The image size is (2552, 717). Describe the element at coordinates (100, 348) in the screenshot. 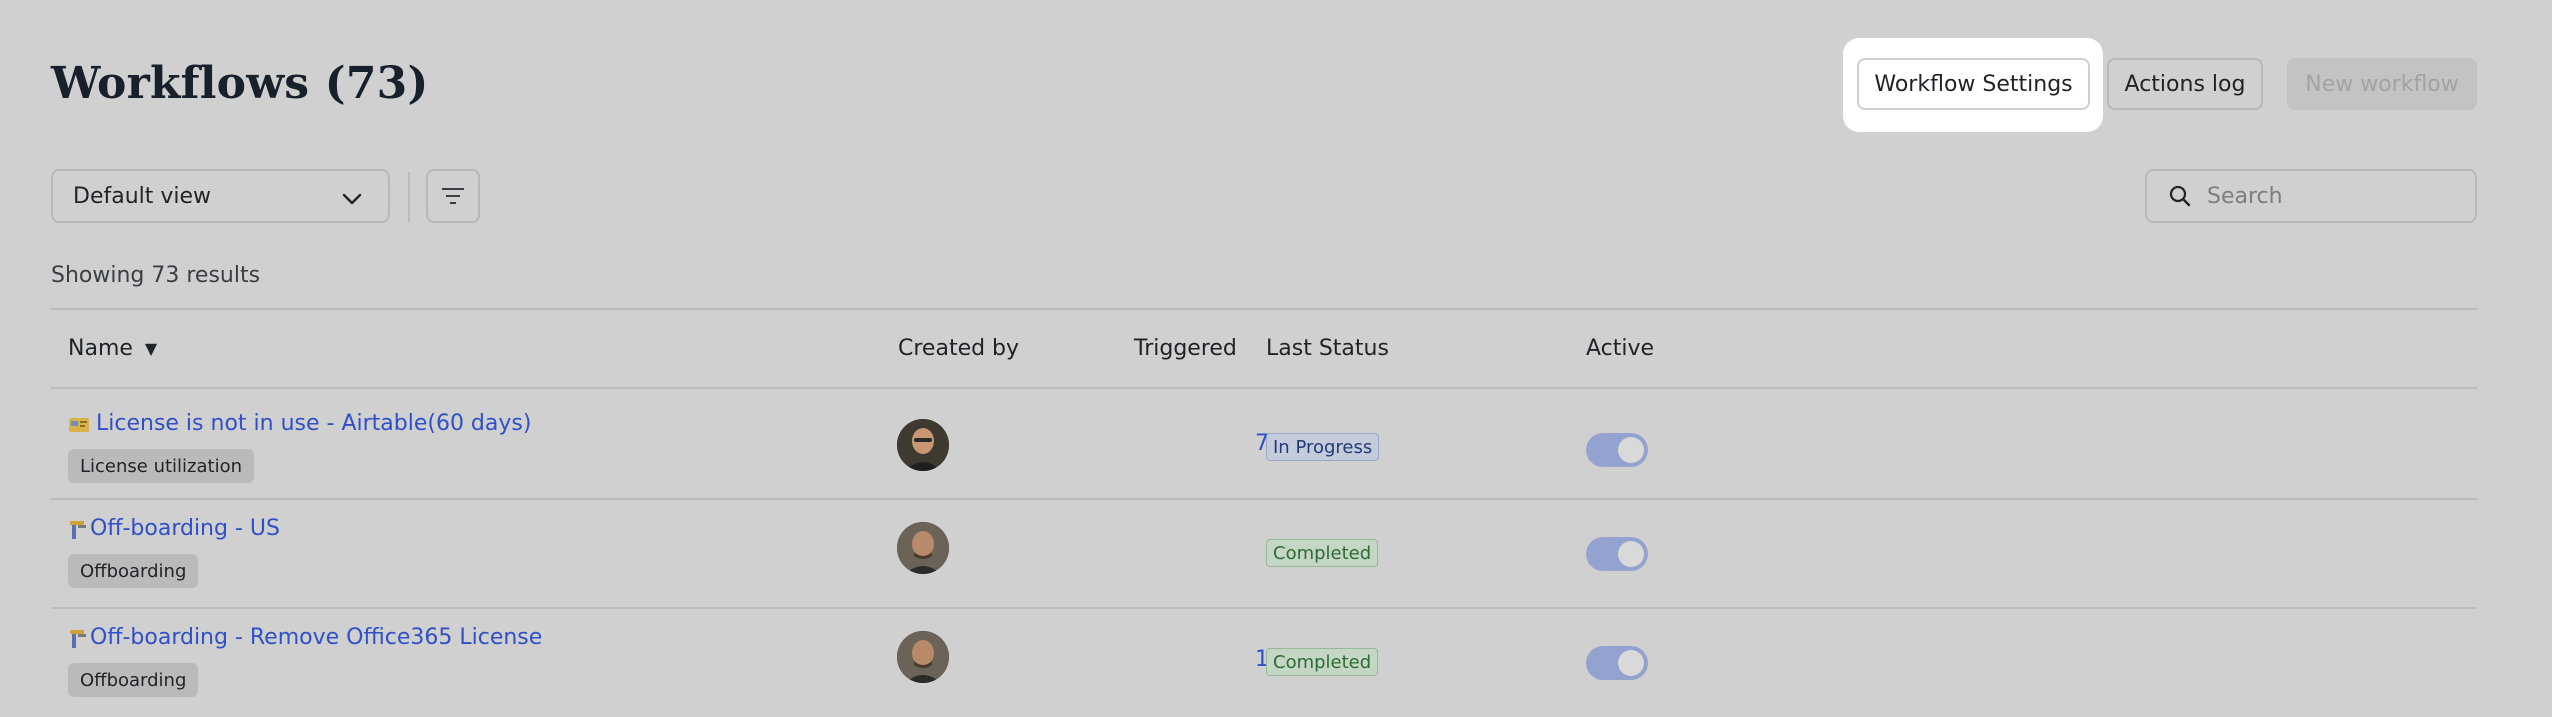

I see `column-header-name-label: Name` at that location.